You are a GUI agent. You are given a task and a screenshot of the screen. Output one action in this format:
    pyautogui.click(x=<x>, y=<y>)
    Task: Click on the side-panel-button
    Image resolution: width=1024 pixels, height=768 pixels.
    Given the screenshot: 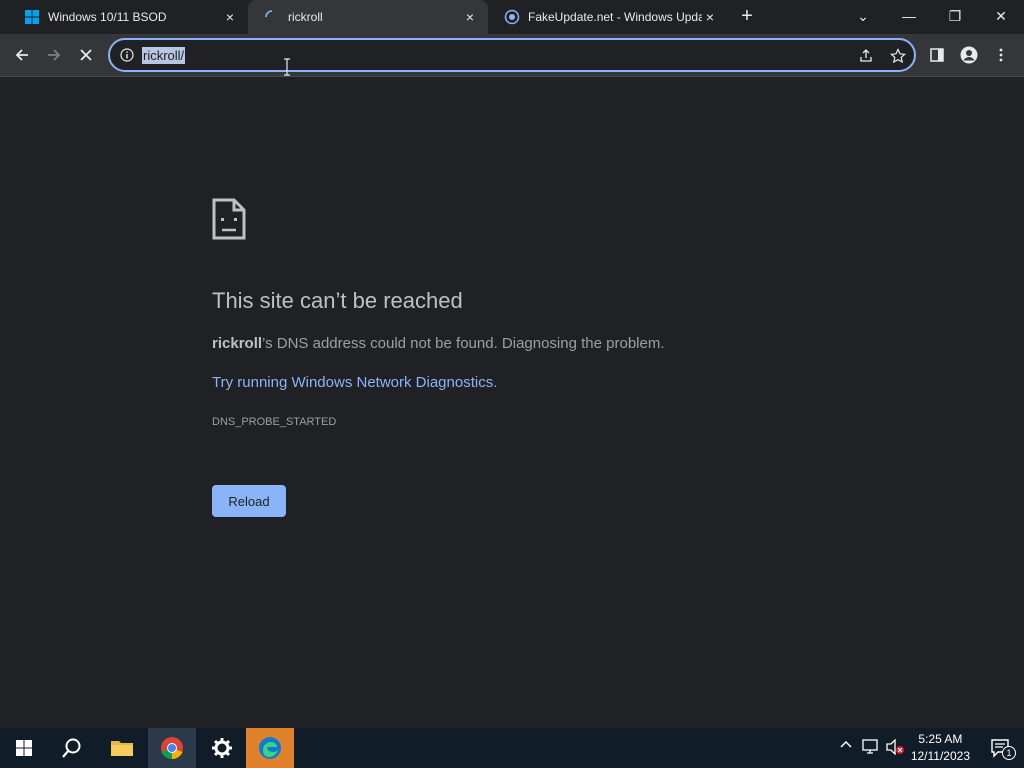 What is the action you would take?
    pyautogui.click(x=937, y=55)
    